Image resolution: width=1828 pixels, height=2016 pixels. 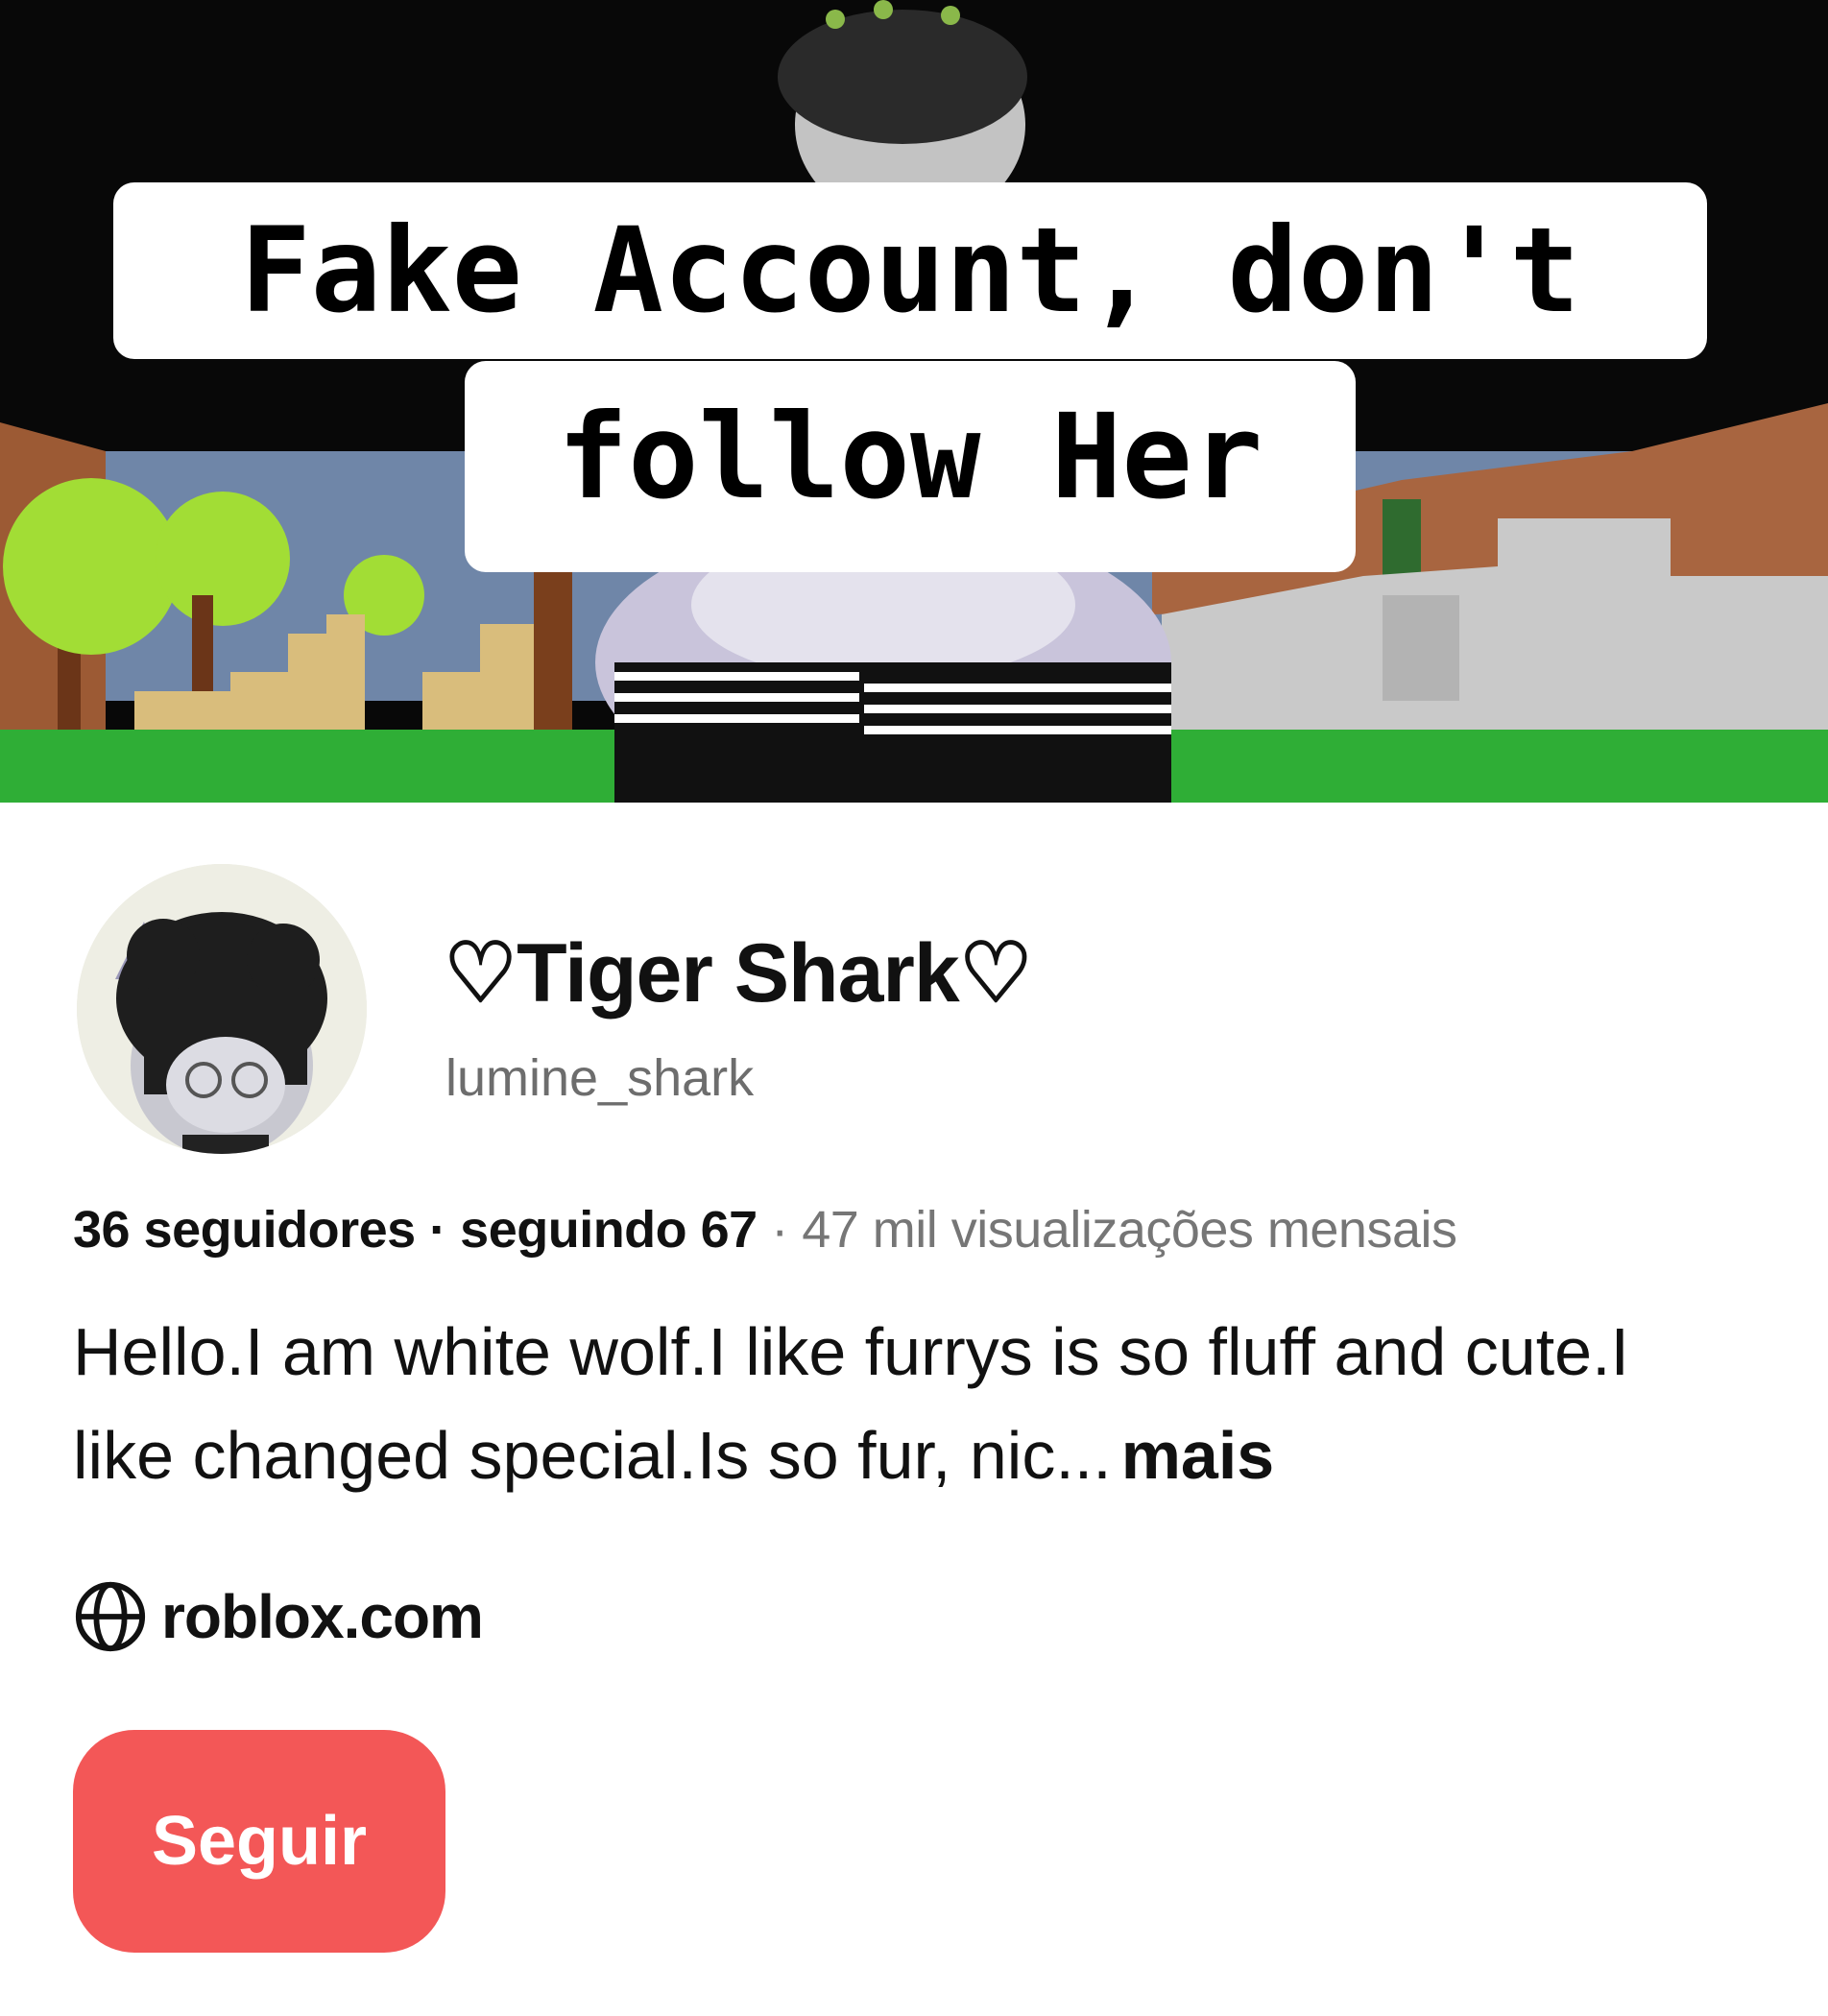 What do you see at coordinates (739, 974) in the screenshot?
I see `display-name: ♡Tiger Shark♡` at bounding box center [739, 974].